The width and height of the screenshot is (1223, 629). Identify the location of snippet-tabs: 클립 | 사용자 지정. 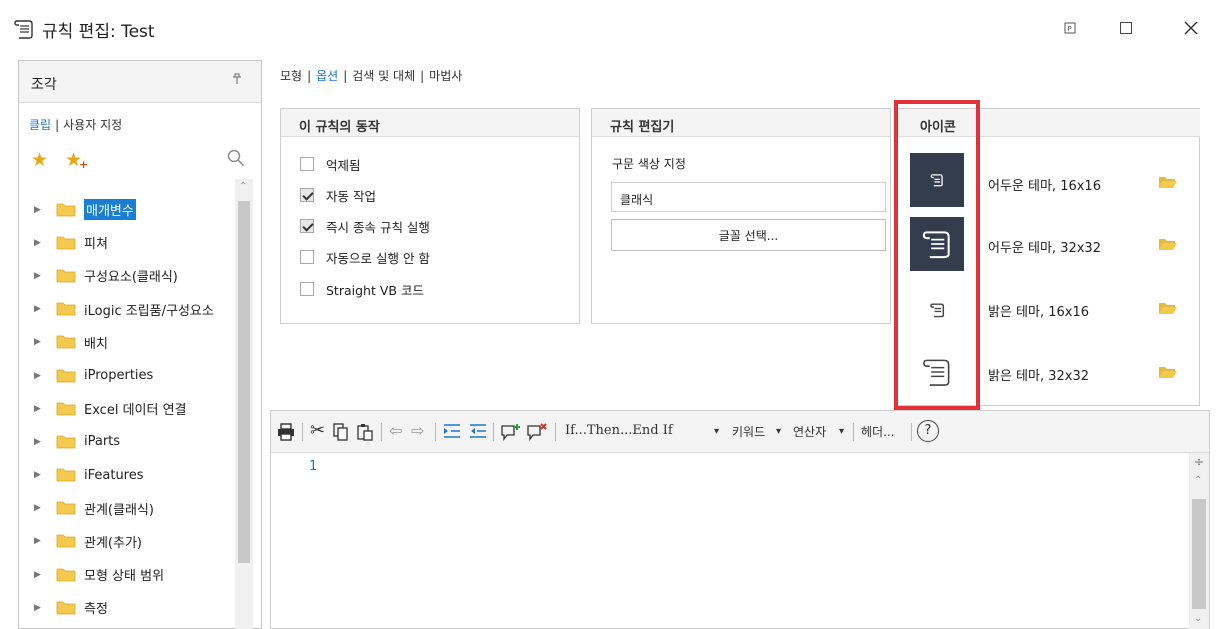
(76, 125).